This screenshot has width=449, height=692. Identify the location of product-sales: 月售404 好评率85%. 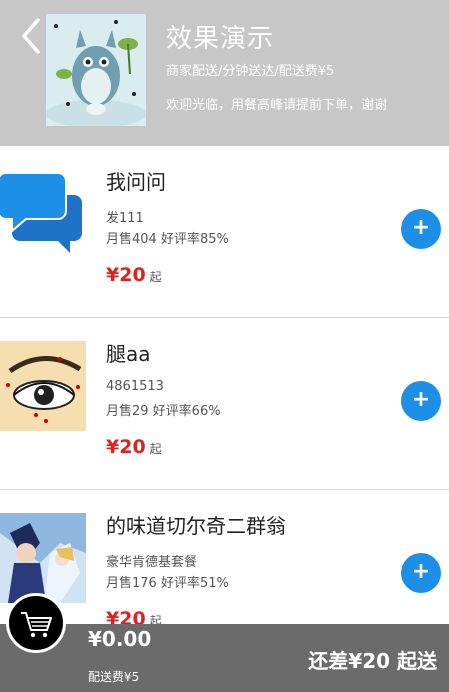
(167, 239).